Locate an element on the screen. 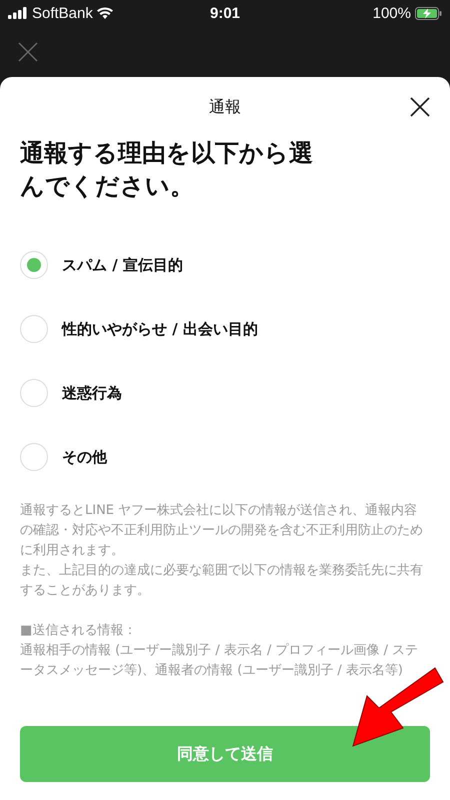 The image size is (450, 800). notice-text: 通報するとLINE ヤフー株式会社に以下の情報が送信され、通報内容の確認・対応や不正利用防止ツールの開発を含む不正利用防止のために利用されます。 is located at coordinates (222, 531).